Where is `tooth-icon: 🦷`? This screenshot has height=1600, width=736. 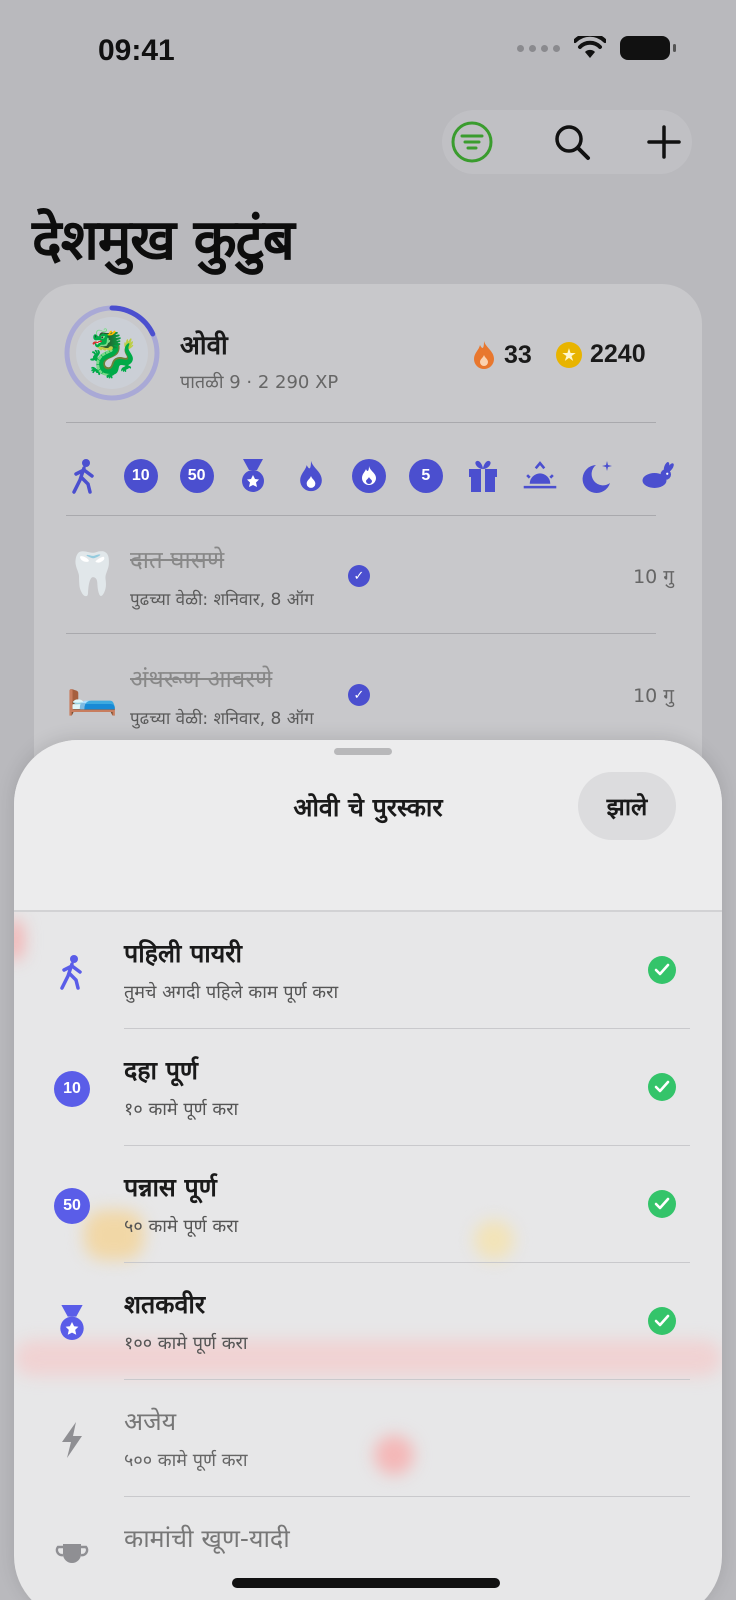
tooth-icon: 🦷 is located at coordinates (92, 573).